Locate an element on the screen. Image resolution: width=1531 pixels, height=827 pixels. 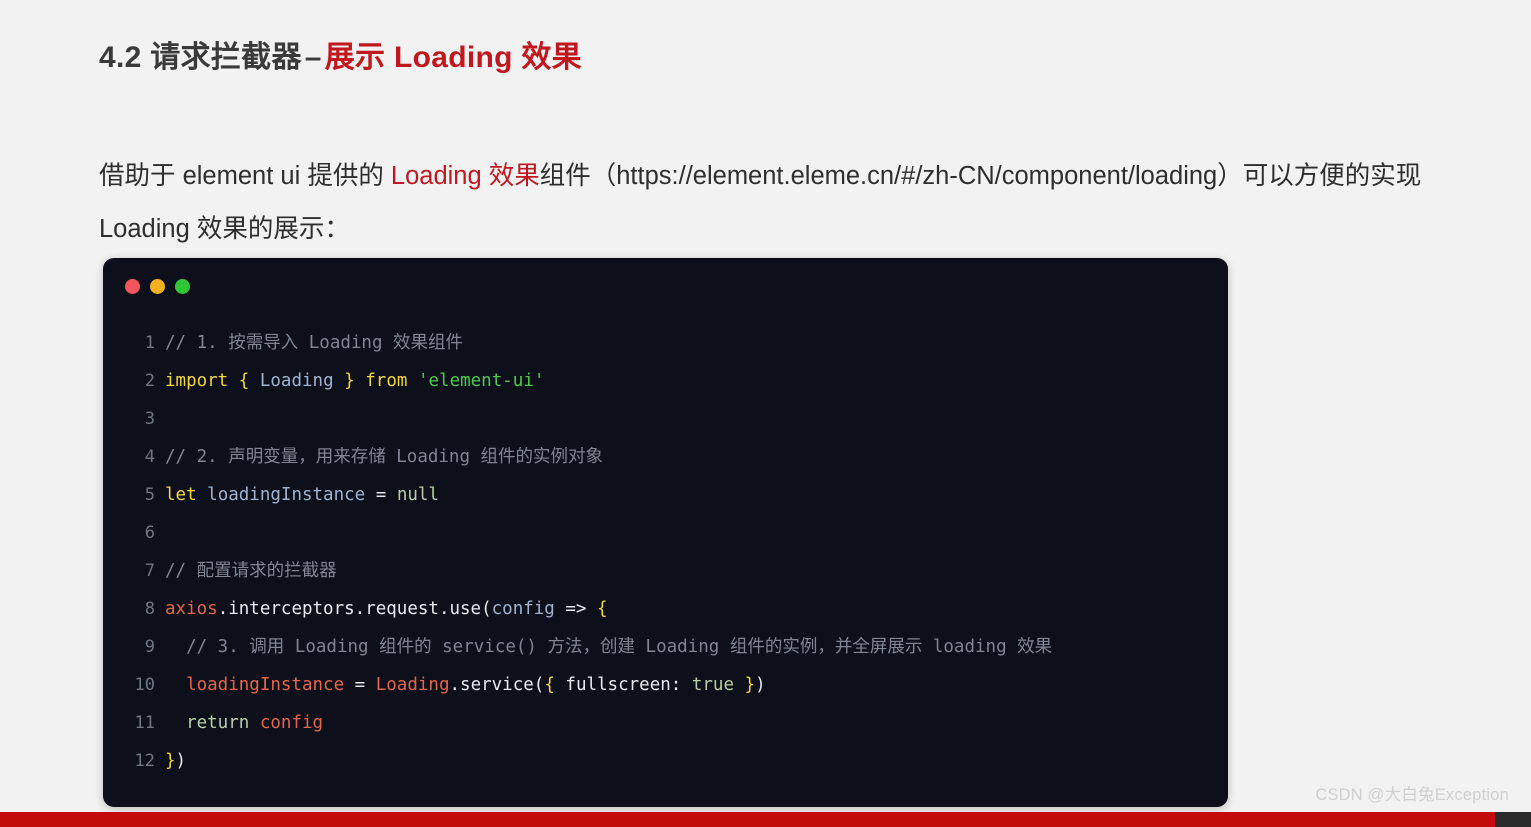
line-number: 10 is located at coordinates (144, 685).